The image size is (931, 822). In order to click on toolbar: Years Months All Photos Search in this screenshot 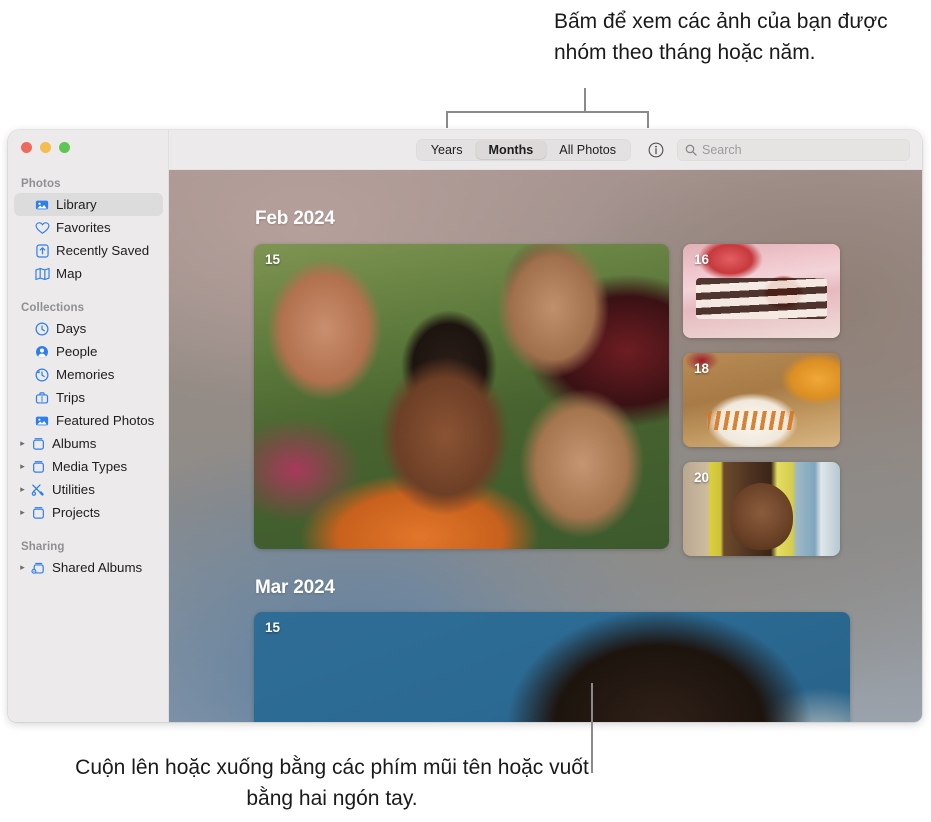, I will do `click(545, 150)`.